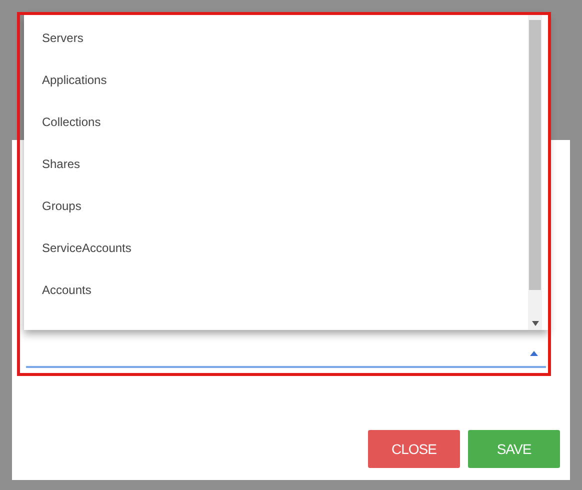  Describe the element at coordinates (67, 290) in the screenshot. I see `menu-option: Accounts` at that location.